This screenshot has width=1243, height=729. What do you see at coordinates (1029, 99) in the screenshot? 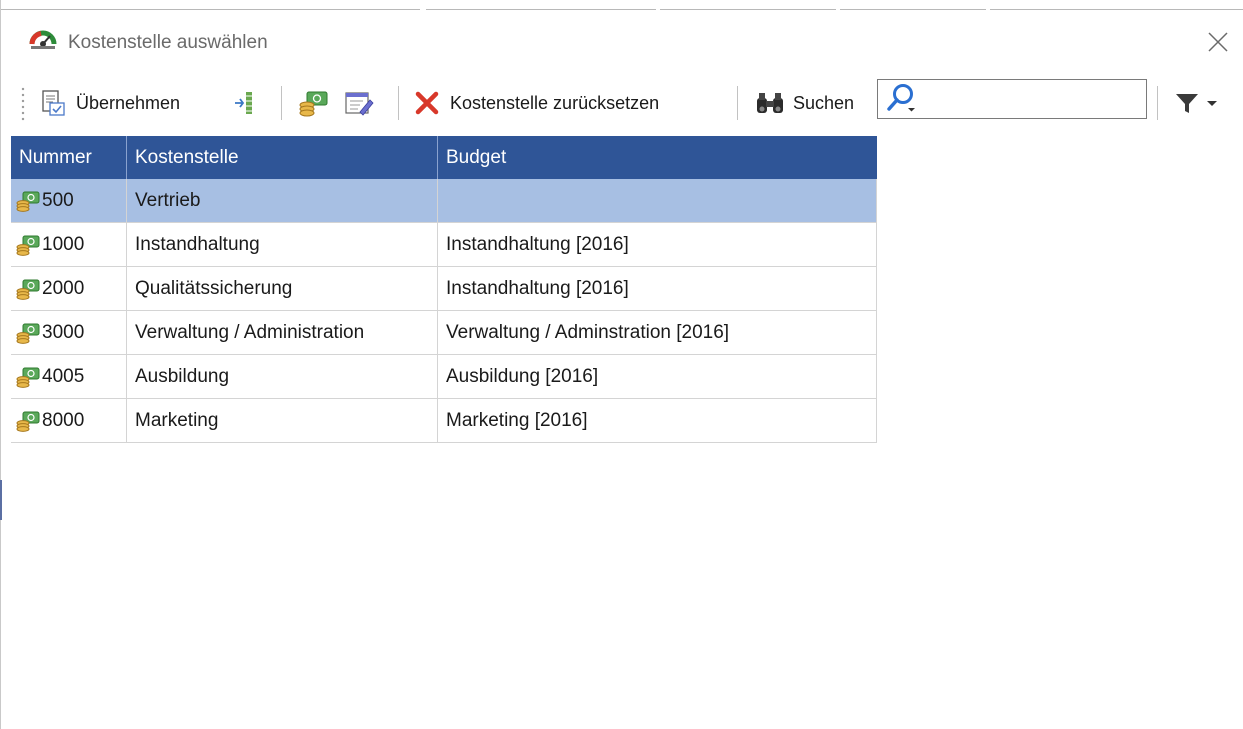
I see `search-input` at bounding box center [1029, 99].